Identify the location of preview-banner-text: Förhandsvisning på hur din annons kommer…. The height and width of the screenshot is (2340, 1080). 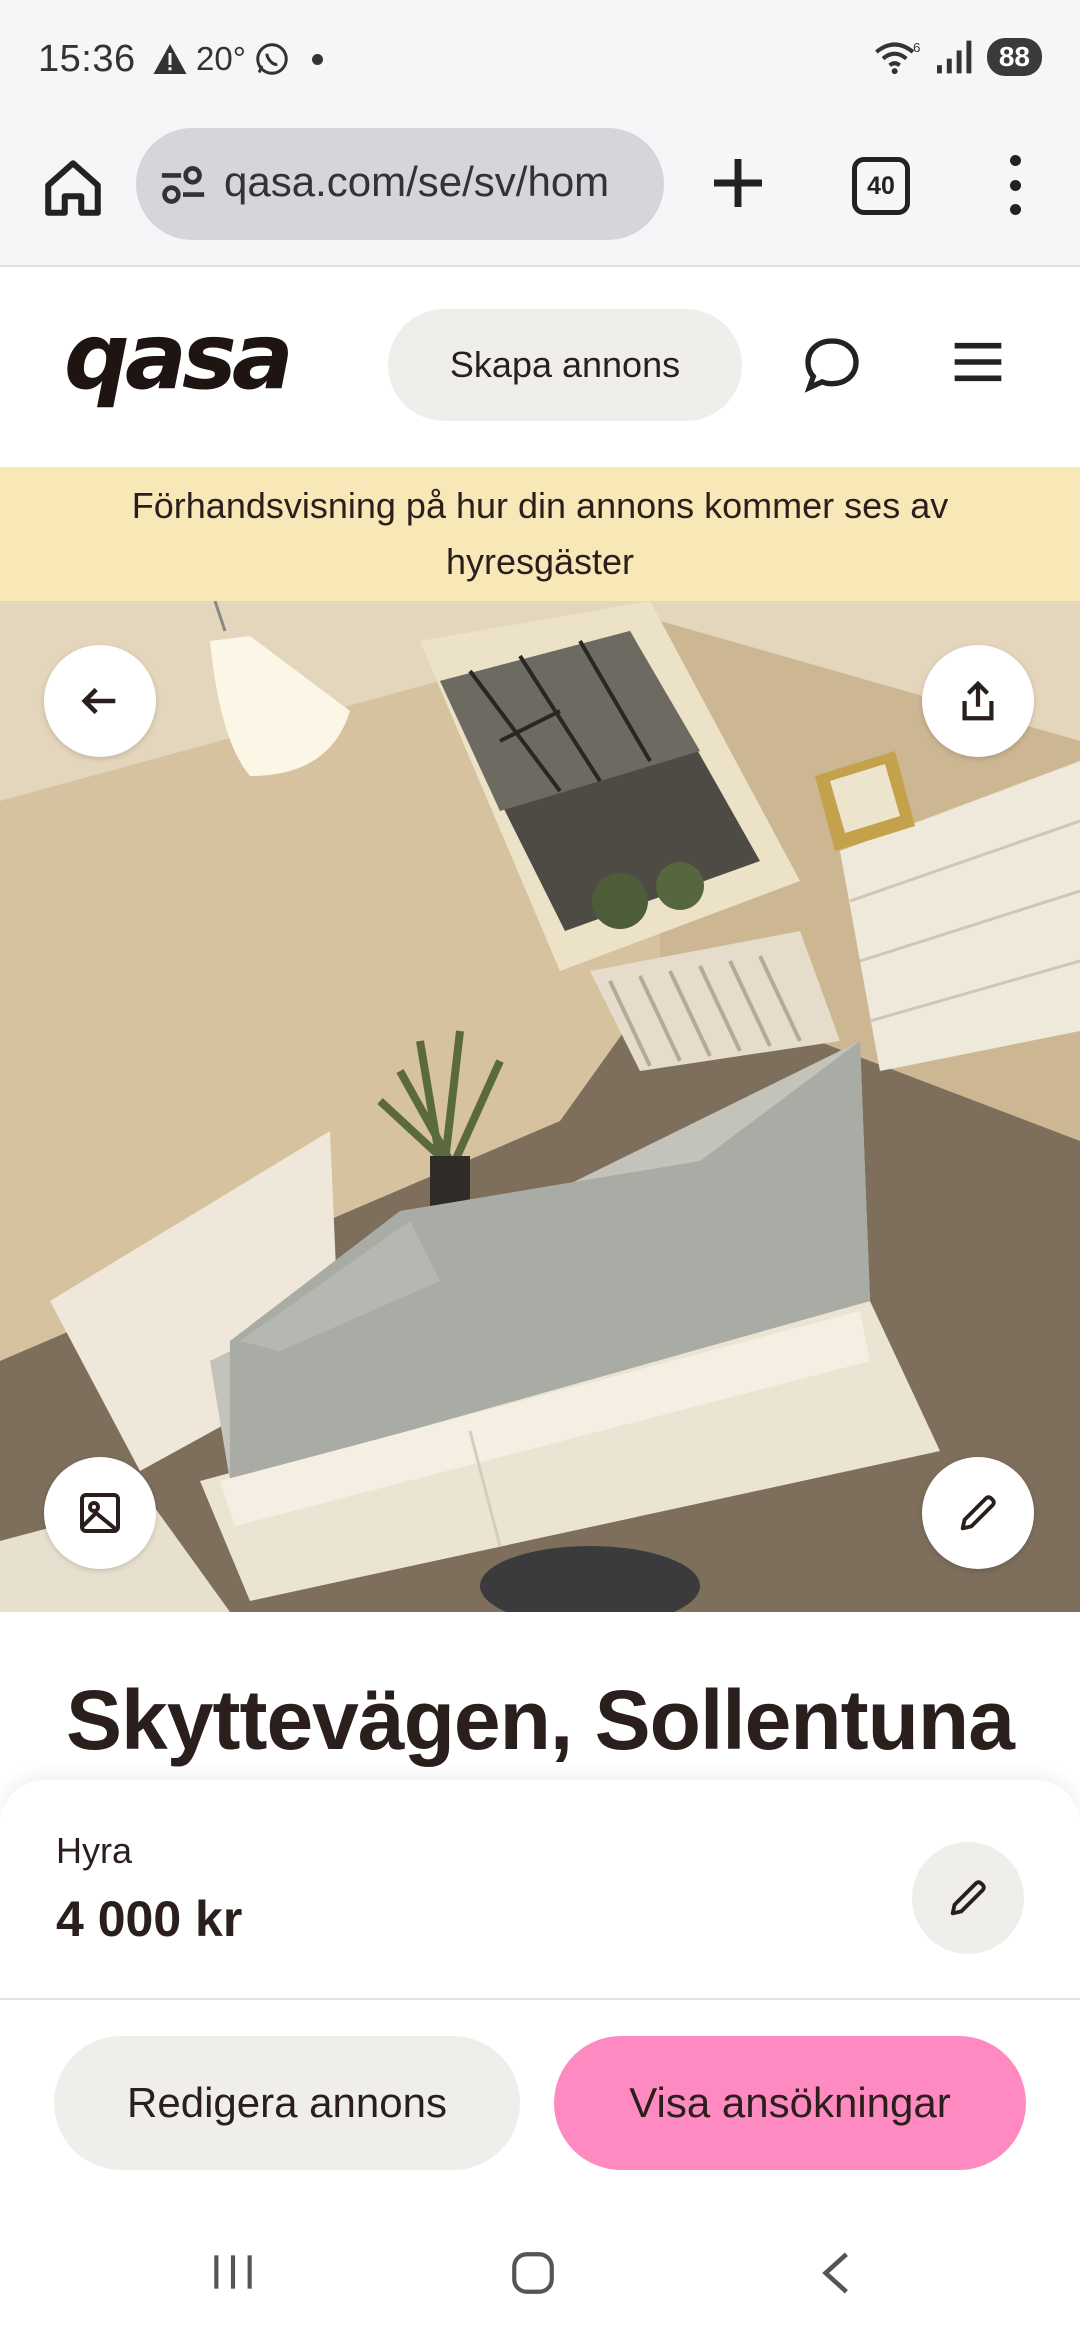
(540, 533).